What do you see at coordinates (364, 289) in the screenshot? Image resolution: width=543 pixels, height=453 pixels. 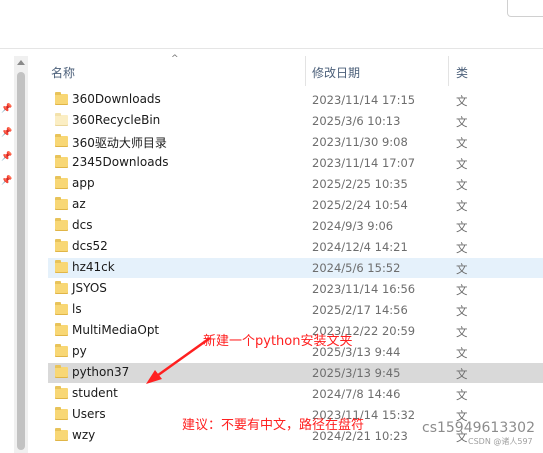 I see `file-date: 2023/11/14 16:56` at bounding box center [364, 289].